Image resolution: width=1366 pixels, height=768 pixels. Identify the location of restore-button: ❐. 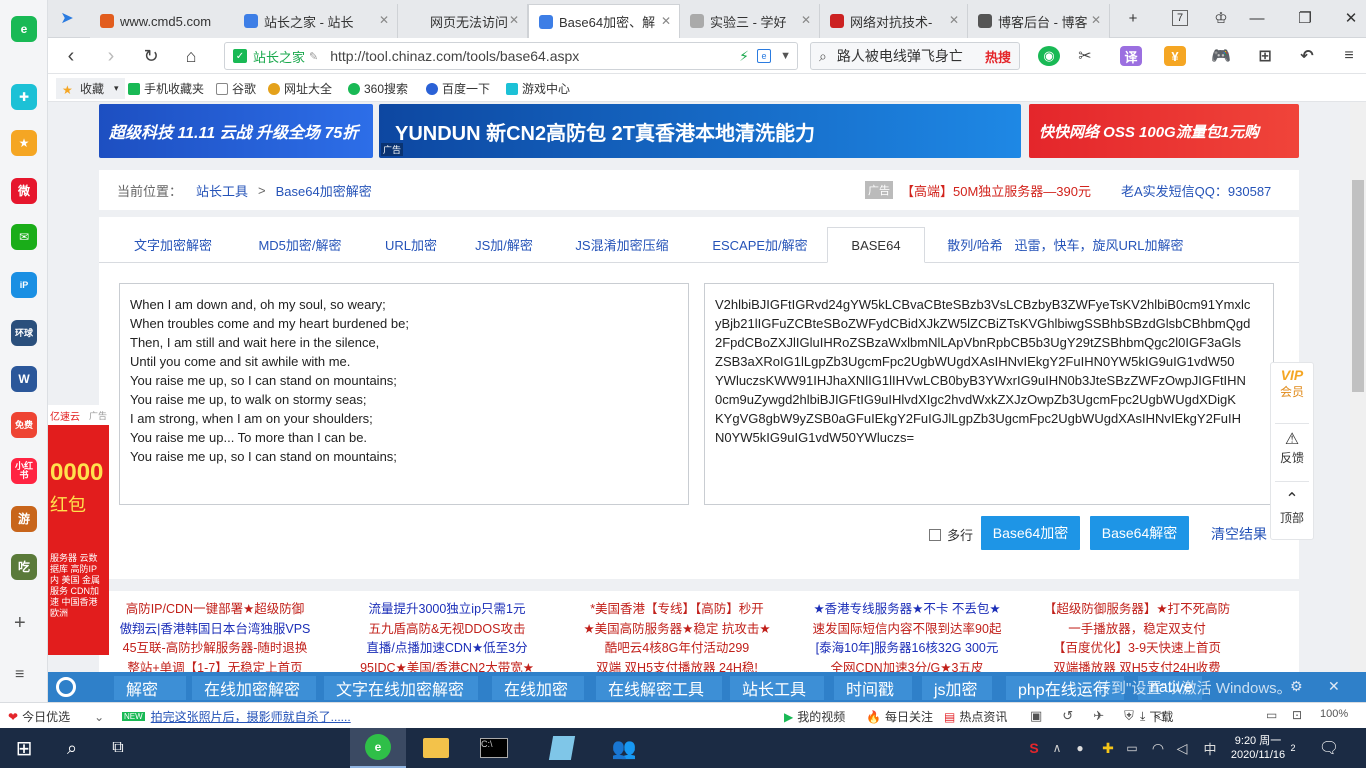
(1305, 18).